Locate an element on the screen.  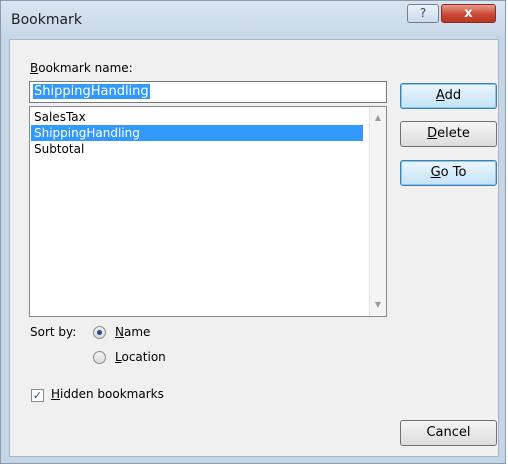
bookmark-name-label: Bookmark name: is located at coordinates (81, 68).